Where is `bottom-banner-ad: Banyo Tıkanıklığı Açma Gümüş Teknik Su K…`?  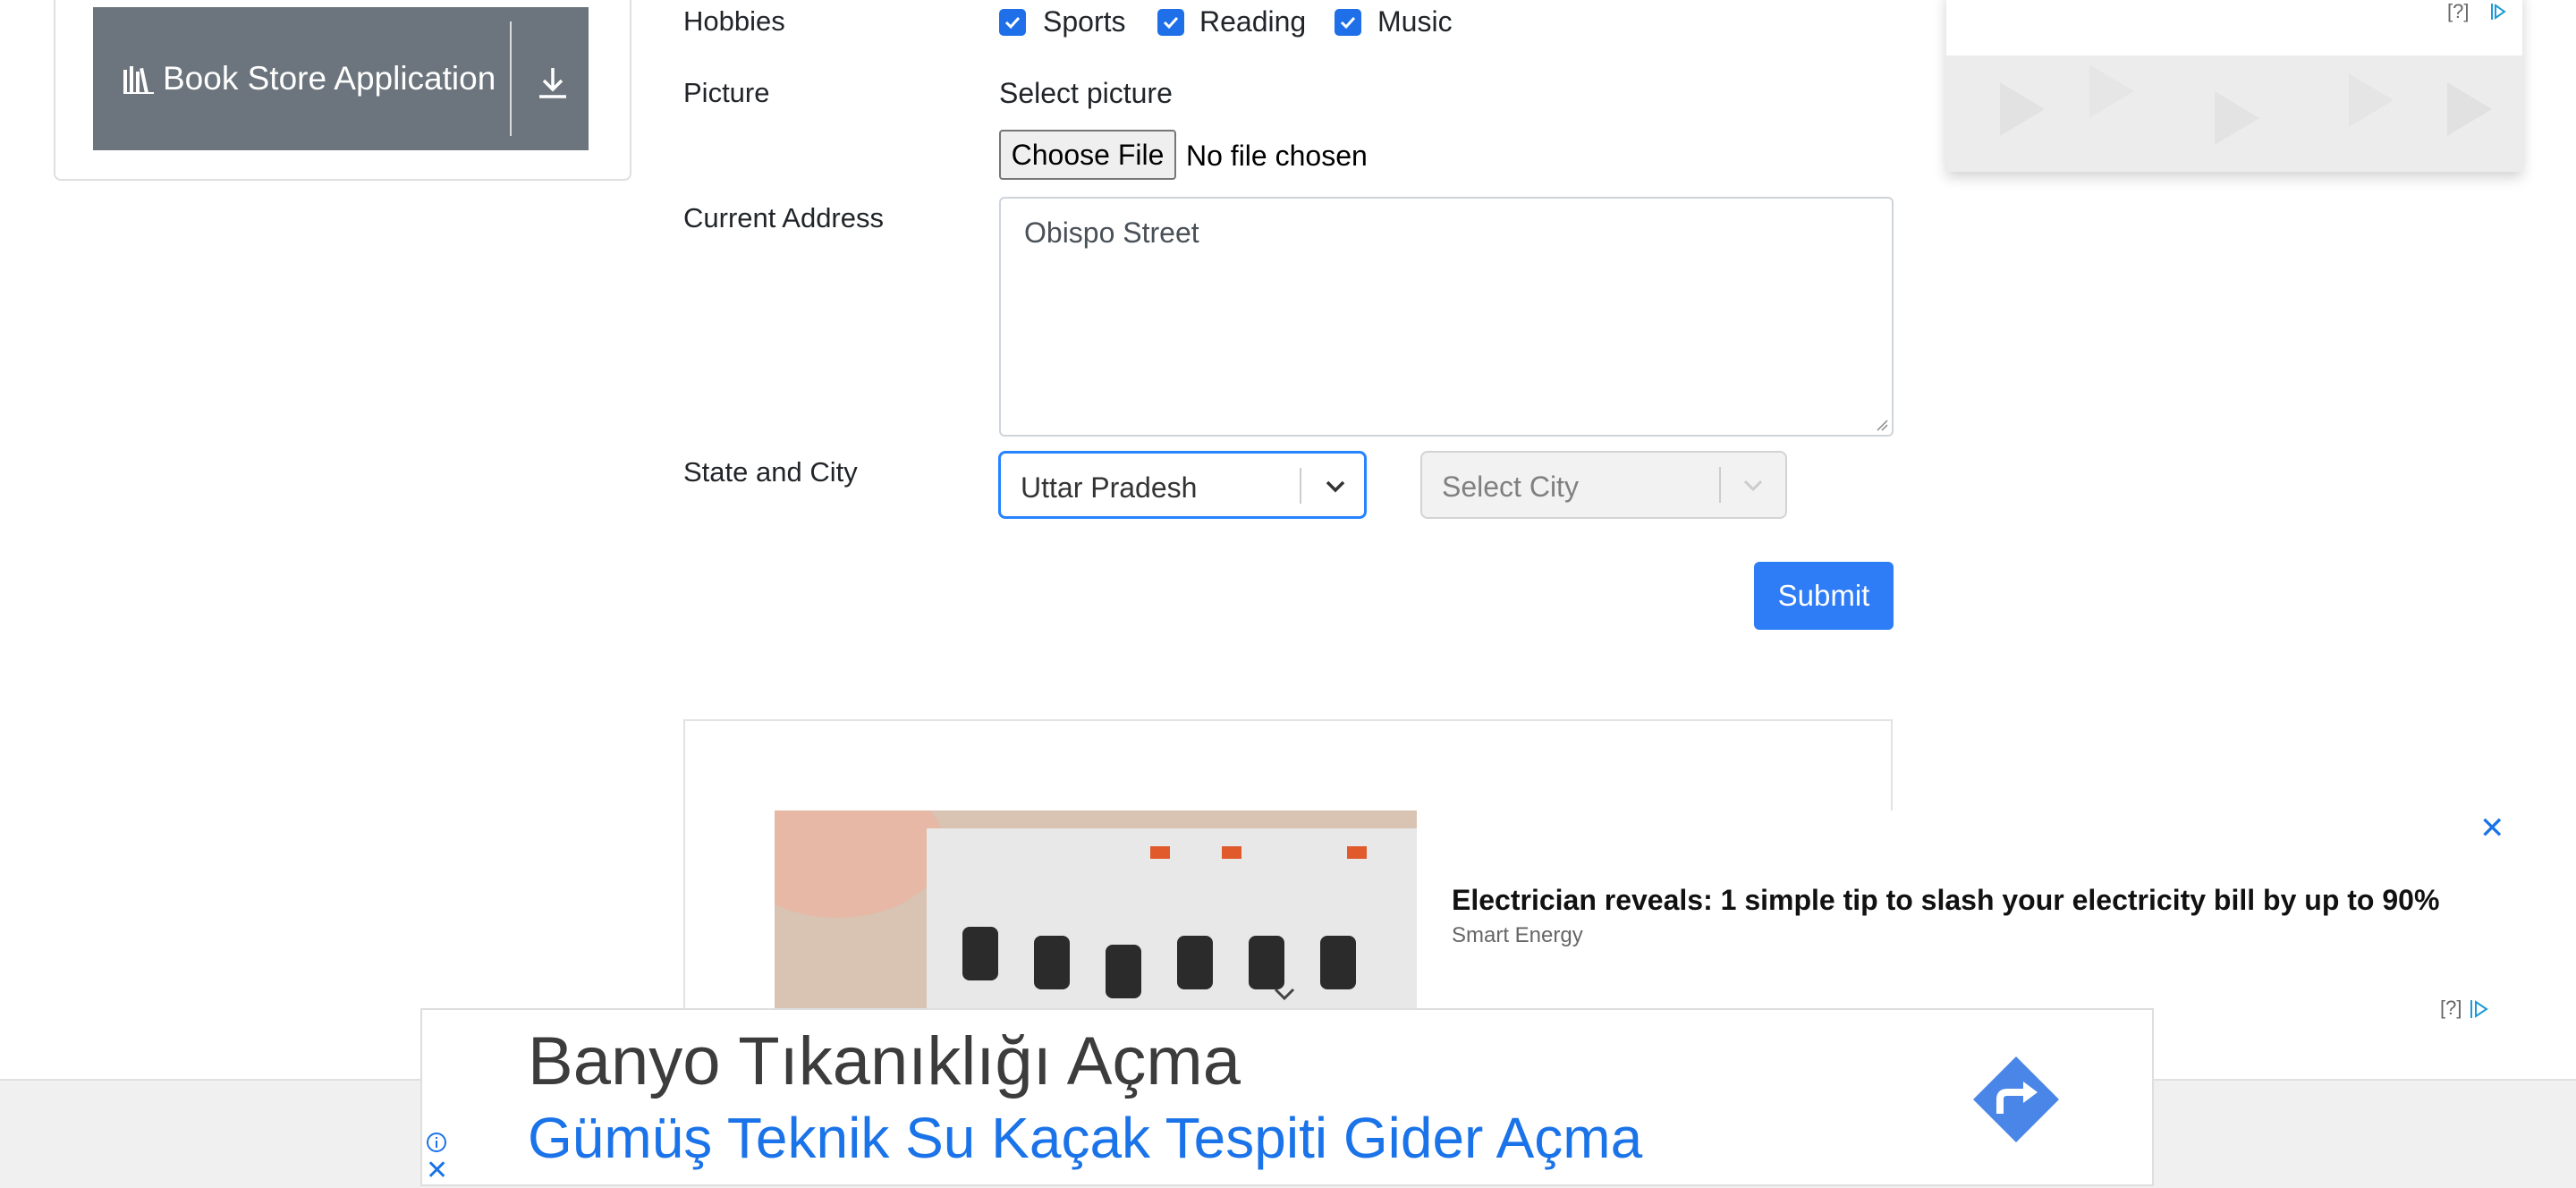 bottom-banner-ad: Banyo Tıkanıklığı Açma Gümüş Teknik Su K… is located at coordinates (1287, 1097).